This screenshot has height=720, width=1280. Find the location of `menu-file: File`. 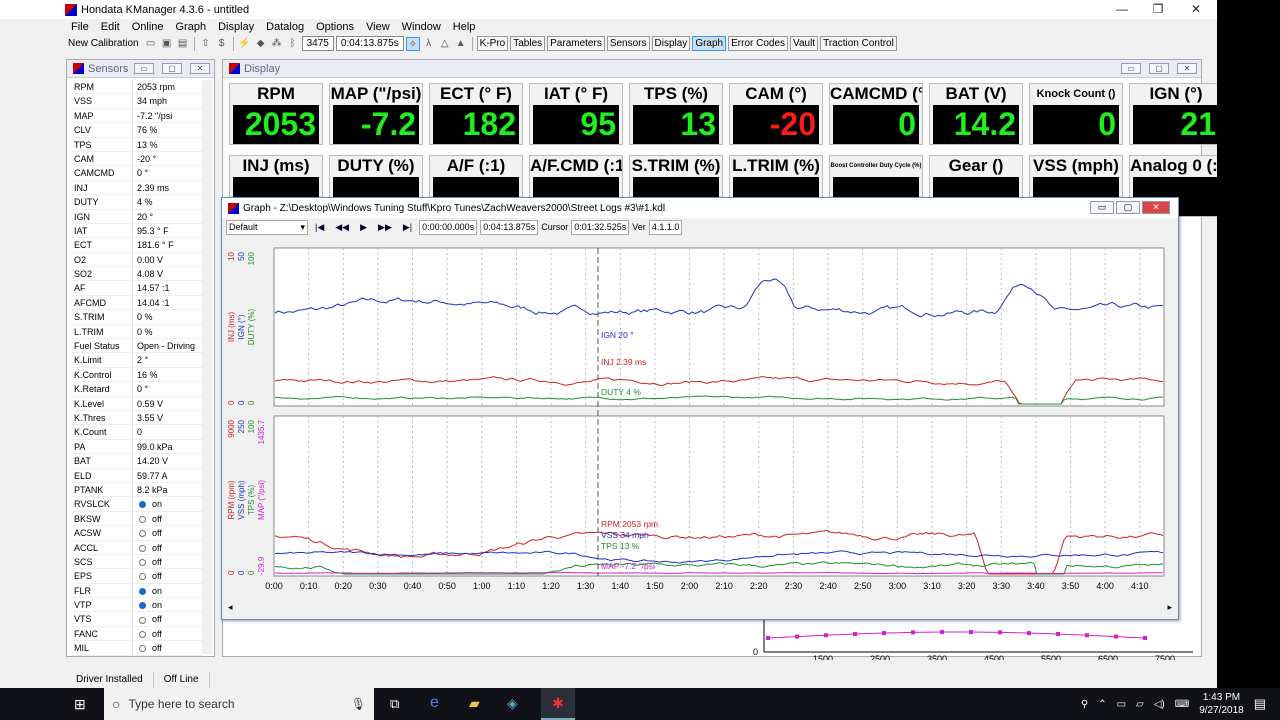

menu-file: File is located at coordinates (80, 27).